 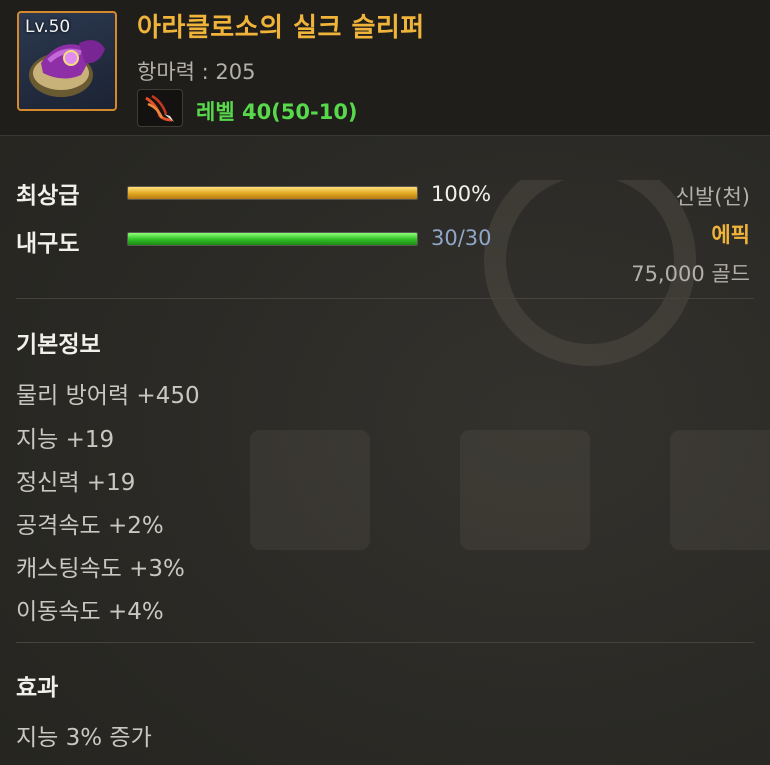 What do you see at coordinates (58, 345) in the screenshot?
I see `basic-info-title: 기본정보` at bounding box center [58, 345].